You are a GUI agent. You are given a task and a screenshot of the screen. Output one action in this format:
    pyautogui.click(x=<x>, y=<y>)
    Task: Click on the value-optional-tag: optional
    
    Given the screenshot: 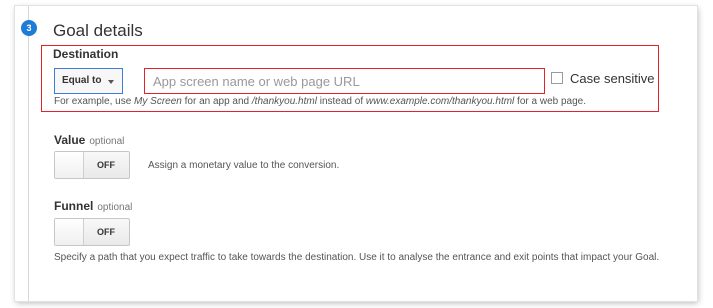 What is the action you would take?
    pyautogui.click(x=107, y=141)
    